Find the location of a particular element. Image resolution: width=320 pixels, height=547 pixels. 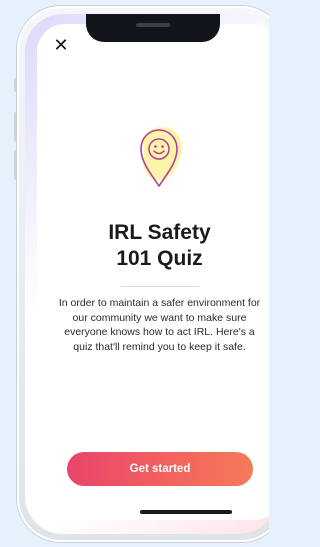

pin-highlight is located at coordinates (162, 154).